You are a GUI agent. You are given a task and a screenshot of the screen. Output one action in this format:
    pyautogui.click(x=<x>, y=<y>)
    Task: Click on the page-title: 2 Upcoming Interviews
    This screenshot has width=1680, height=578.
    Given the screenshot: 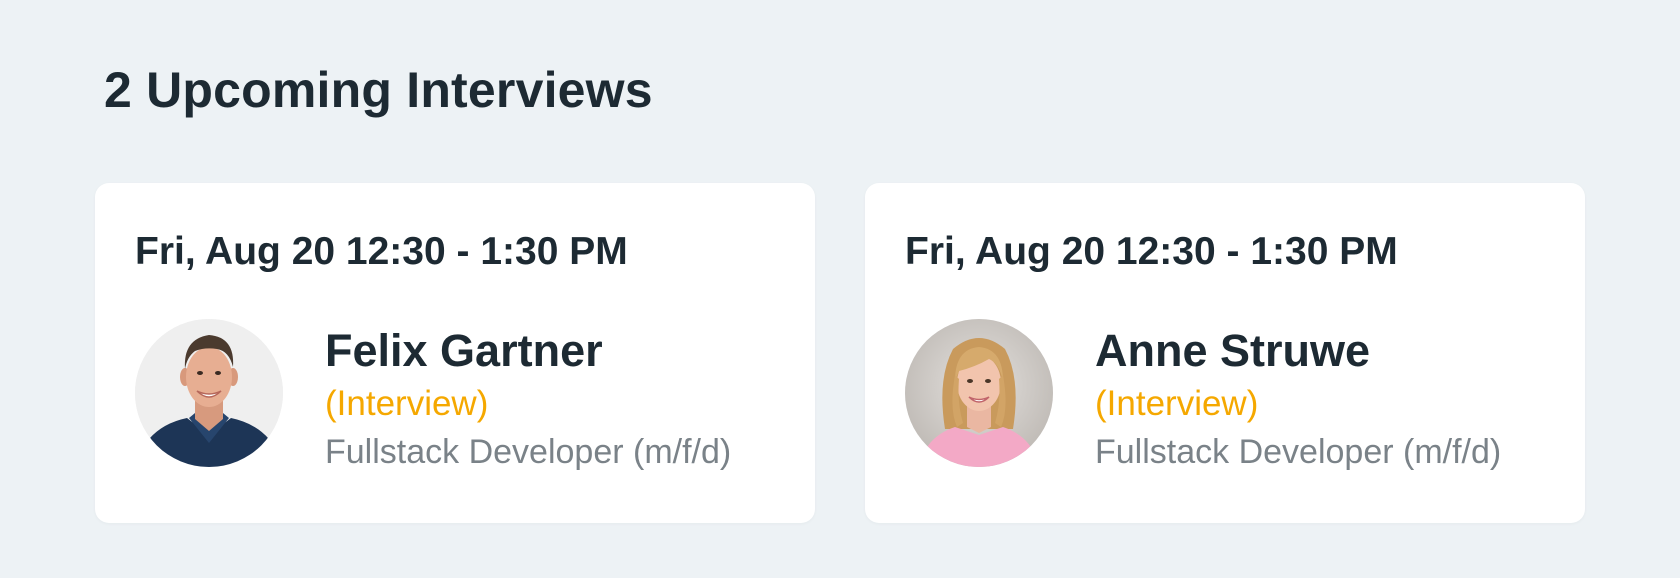 What is the action you would take?
    pyautogui.click(x=378, y=90)
    